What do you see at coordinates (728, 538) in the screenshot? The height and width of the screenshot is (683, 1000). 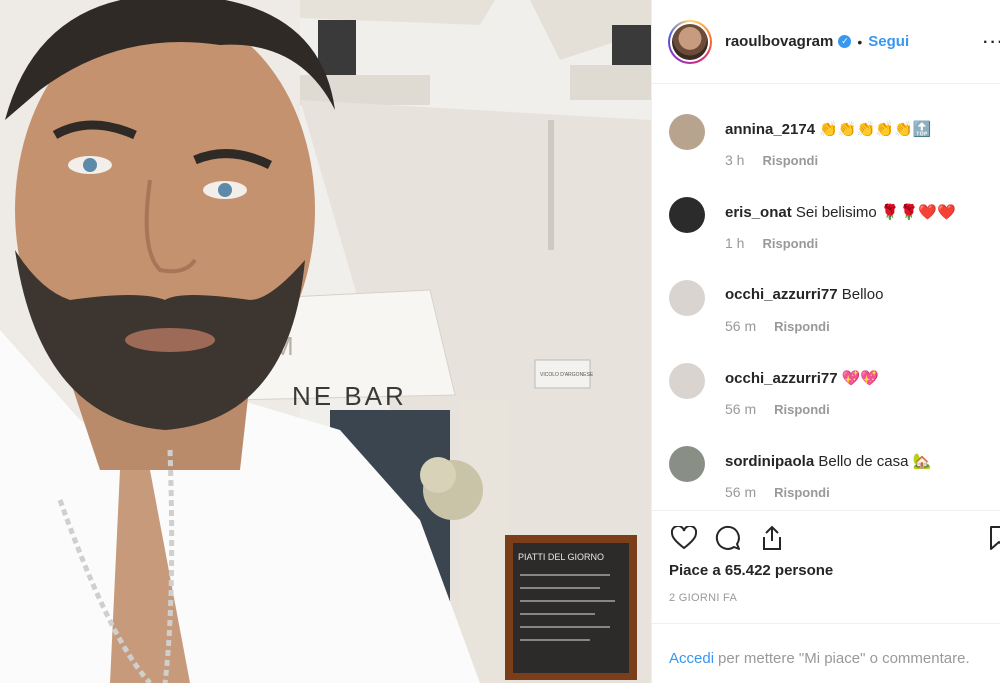 I see `comment-icon` at bounding box center [728, 538].